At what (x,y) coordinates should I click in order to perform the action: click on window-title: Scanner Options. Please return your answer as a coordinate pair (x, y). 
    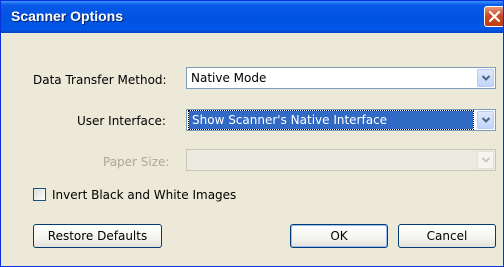
    Looking at the image, I should click on (67, 16).